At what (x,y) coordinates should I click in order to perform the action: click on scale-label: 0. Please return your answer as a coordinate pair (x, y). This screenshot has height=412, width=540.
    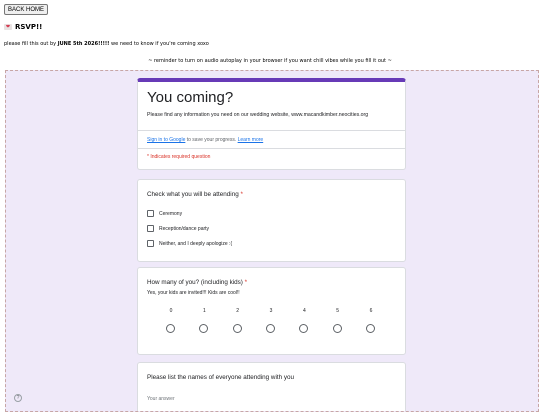
    Looking at the image, I should click on (171, 311).